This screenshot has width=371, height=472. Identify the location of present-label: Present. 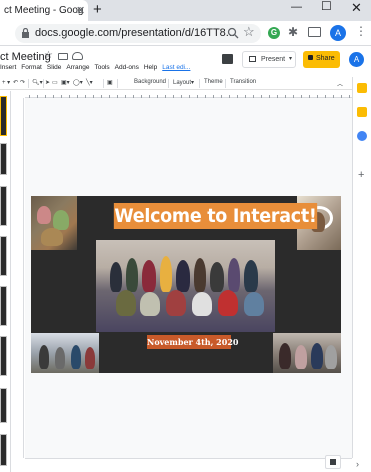
(273, 59).